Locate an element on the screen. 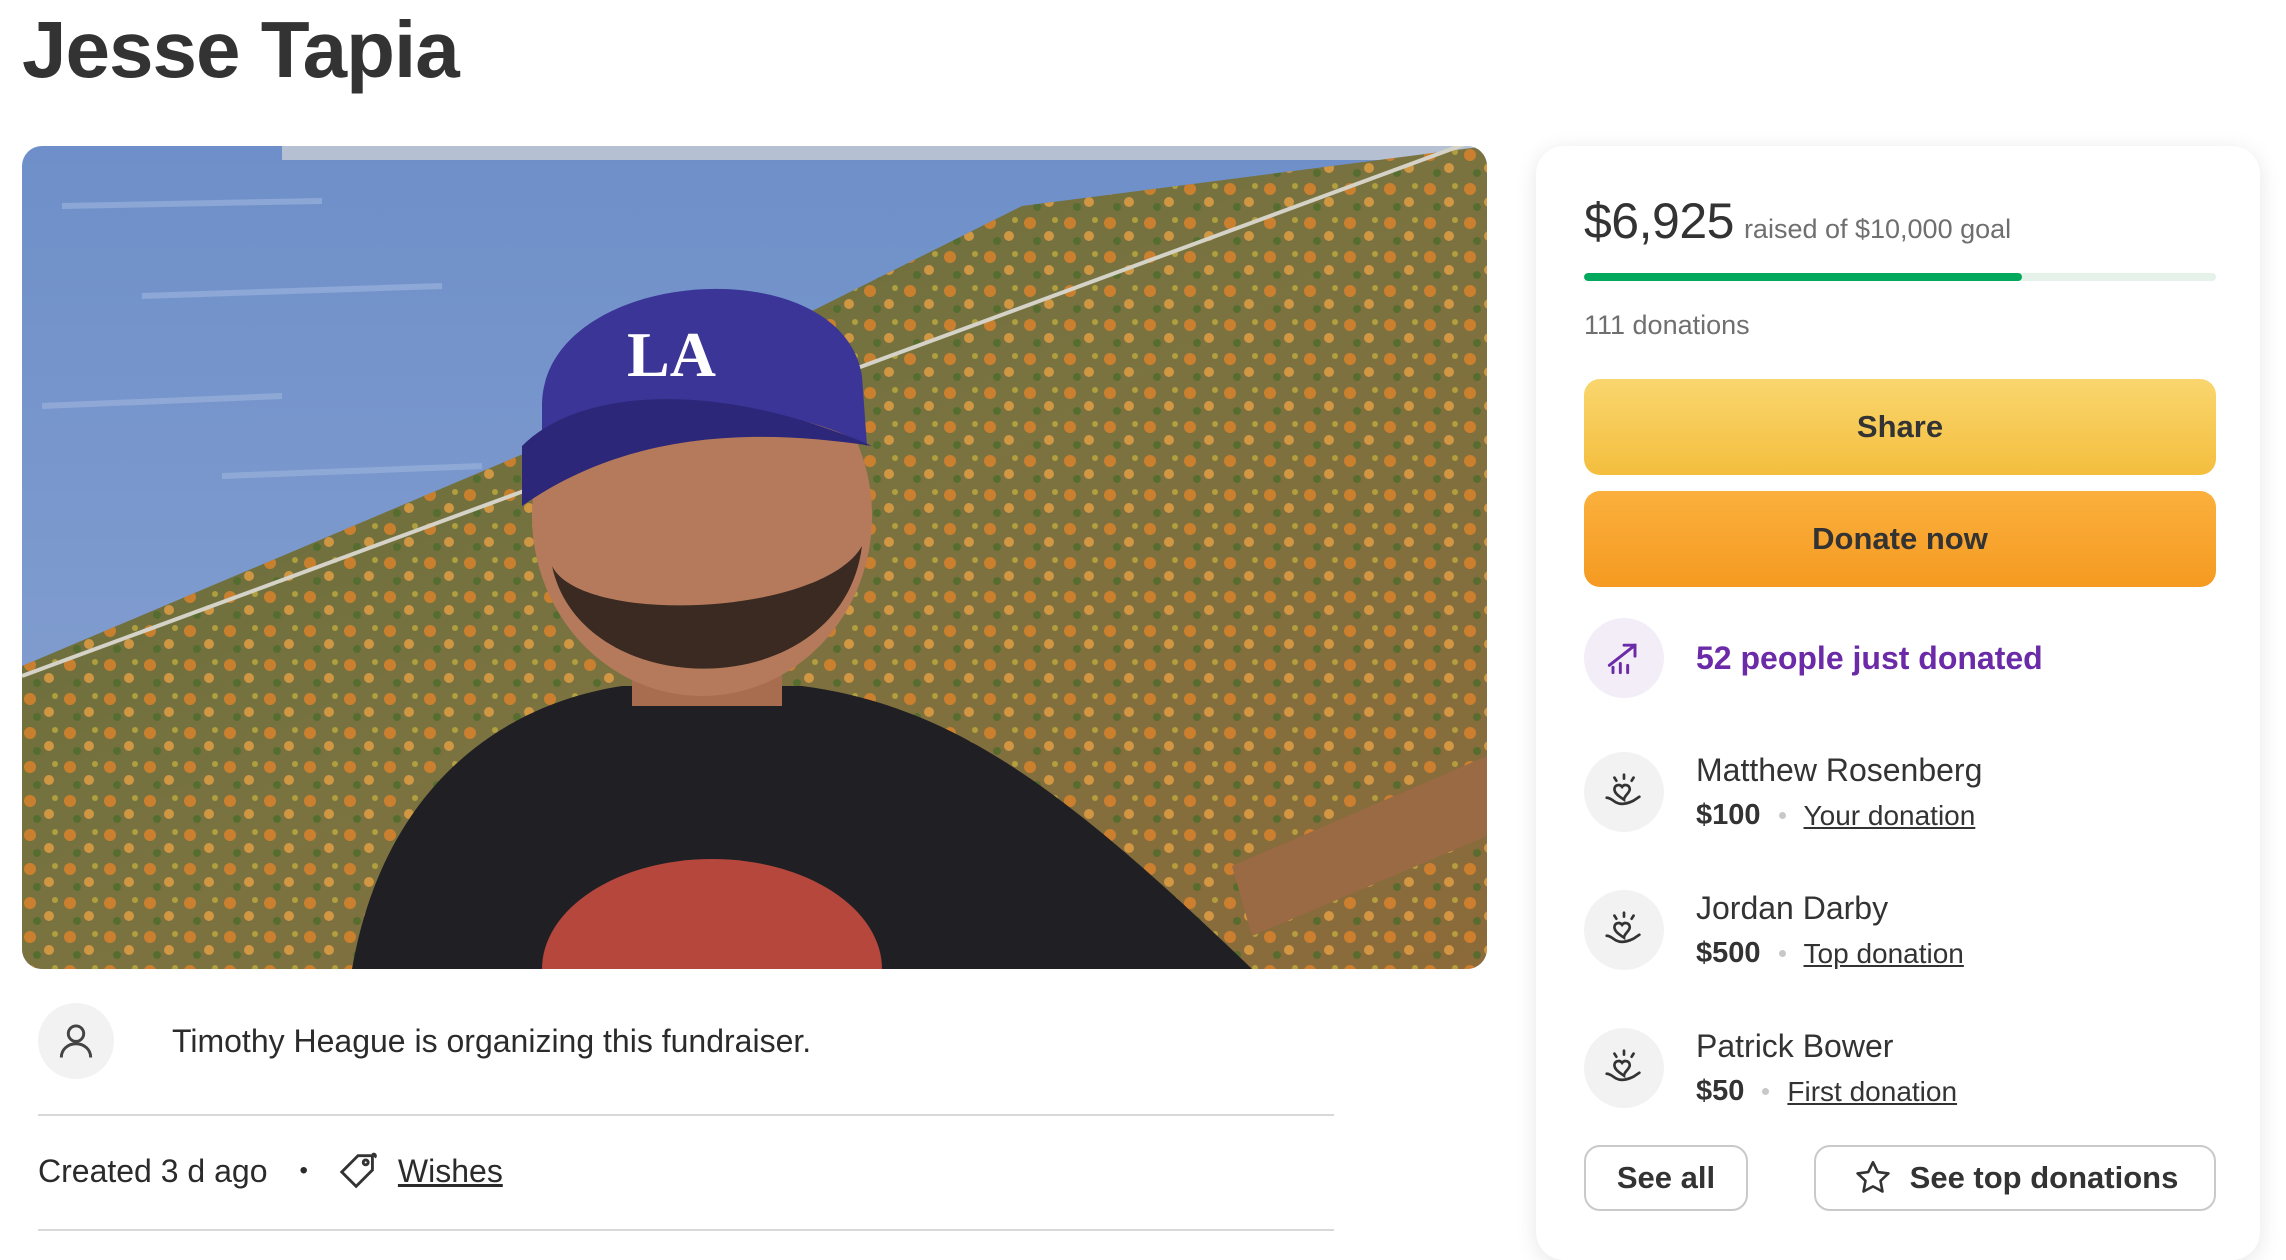 This screenshot has width=2286, height=1260. donor-details: $500 Top donation is located at coordinates (1830, 953).